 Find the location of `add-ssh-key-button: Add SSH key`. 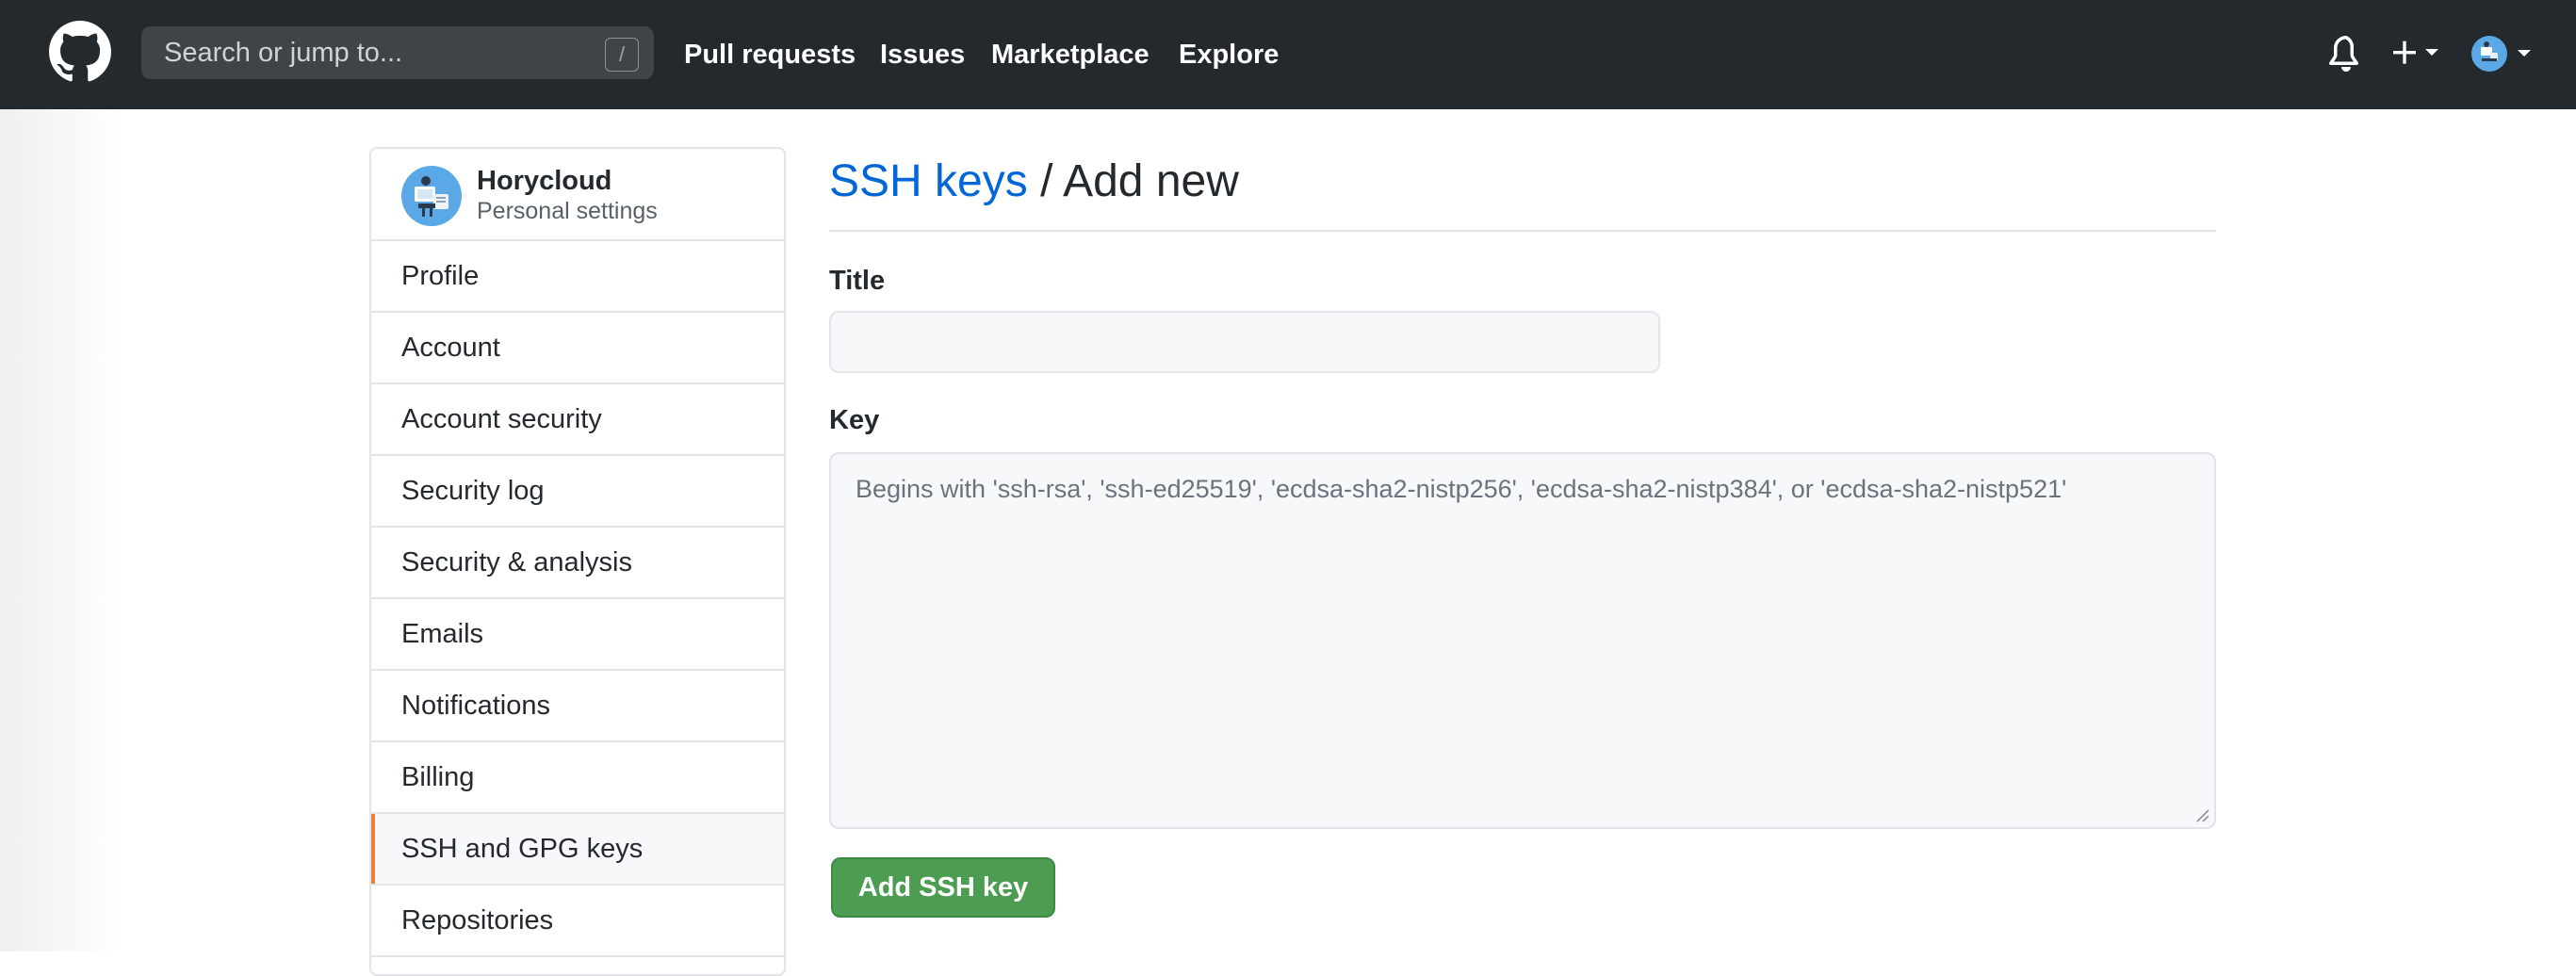

add-ssh-key-button: Add SSH key is located at coordinates (943, 887).